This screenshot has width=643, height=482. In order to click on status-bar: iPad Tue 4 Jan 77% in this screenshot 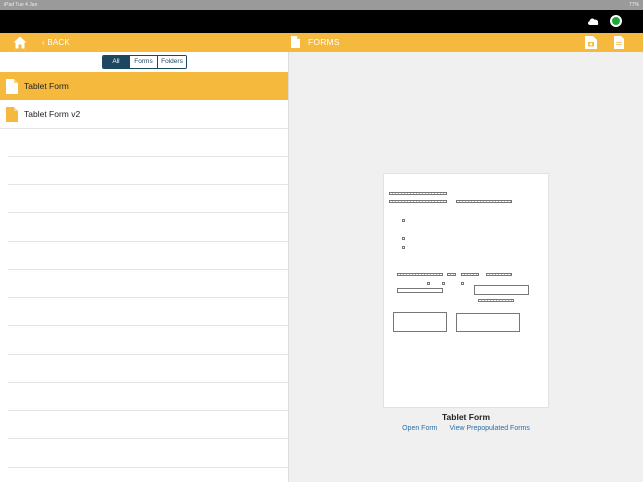, I will do `click(321, 5)`.